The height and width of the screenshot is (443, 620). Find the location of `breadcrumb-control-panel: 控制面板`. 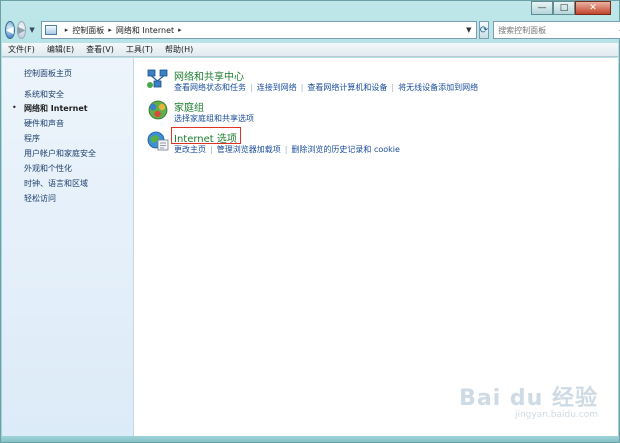

breadcrumb-control-panel: 控制面板 is located at coordinates (88, 30).